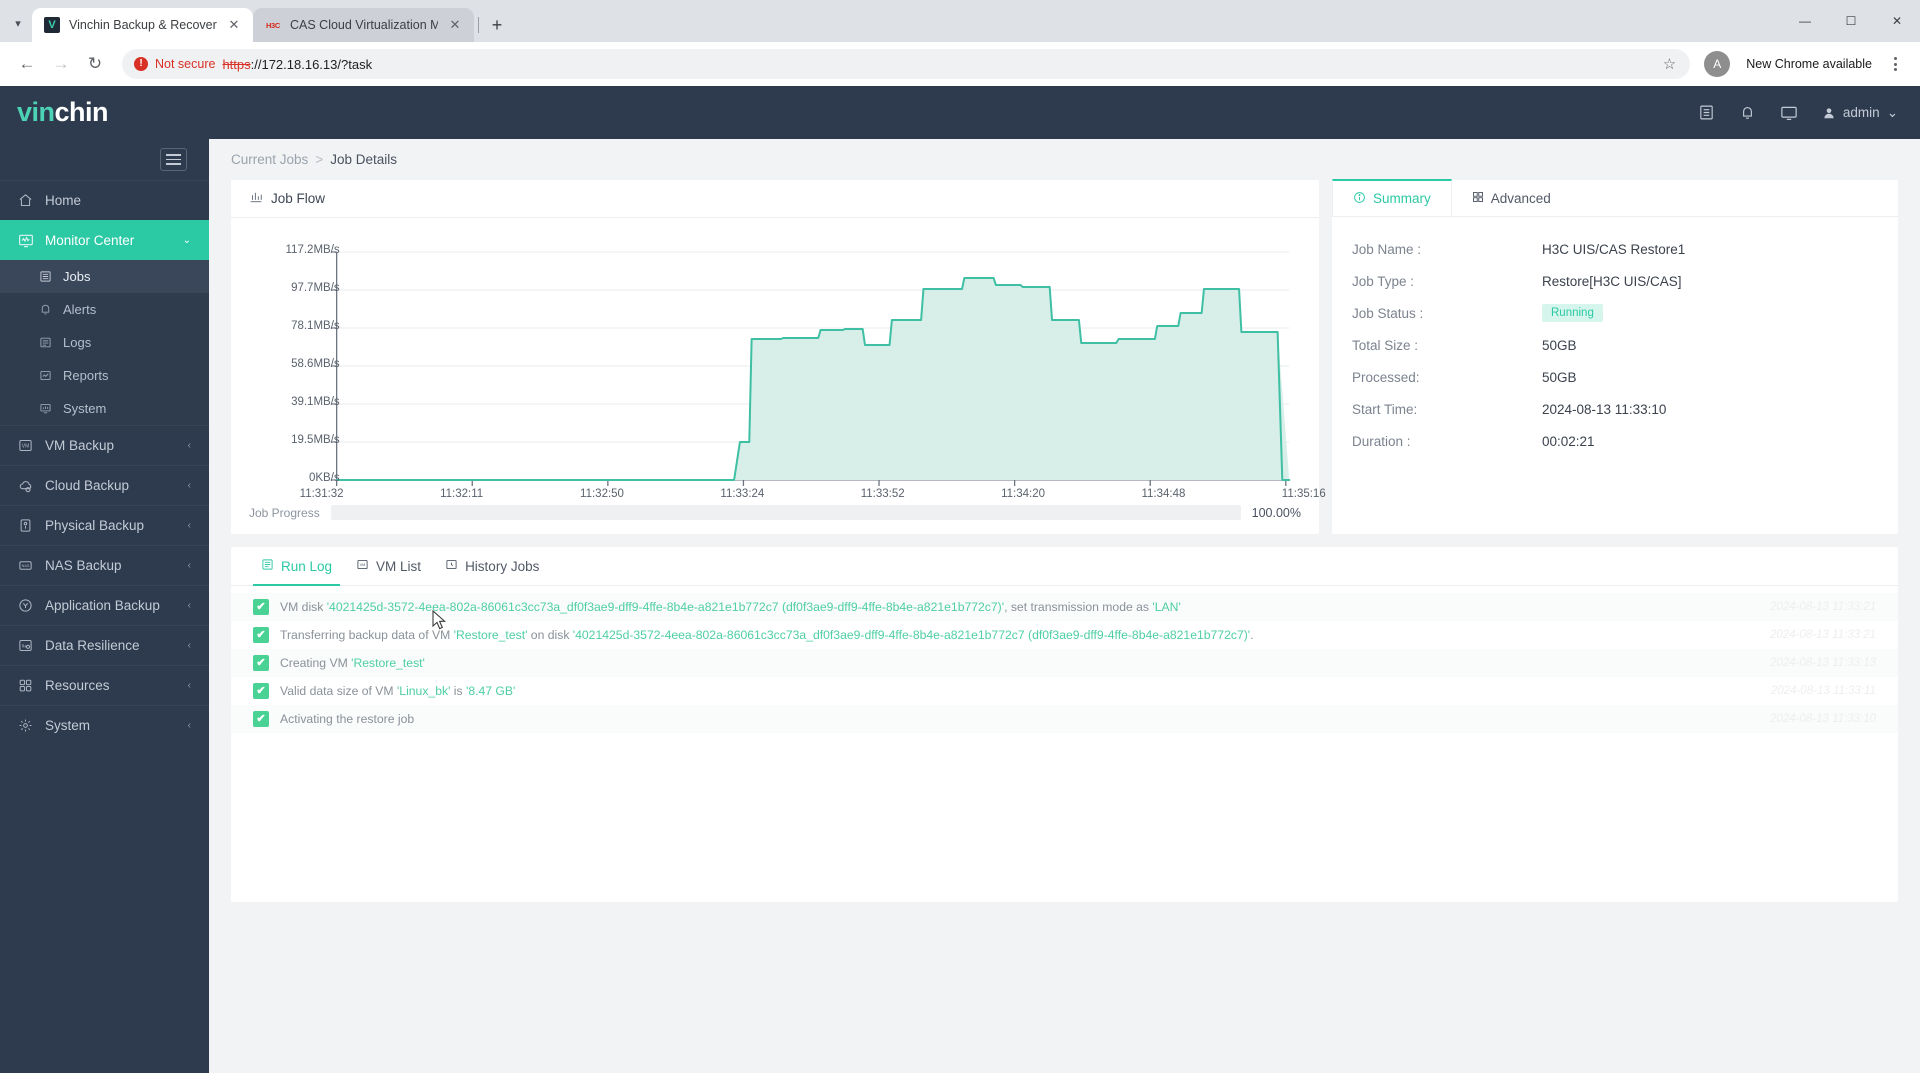 Image resolution: width=1920 pixels, height=1073 pixels. Describe the element at coordinates (1383, 281) in the screenshot. I see `summary-key: Job Type :` at that location.